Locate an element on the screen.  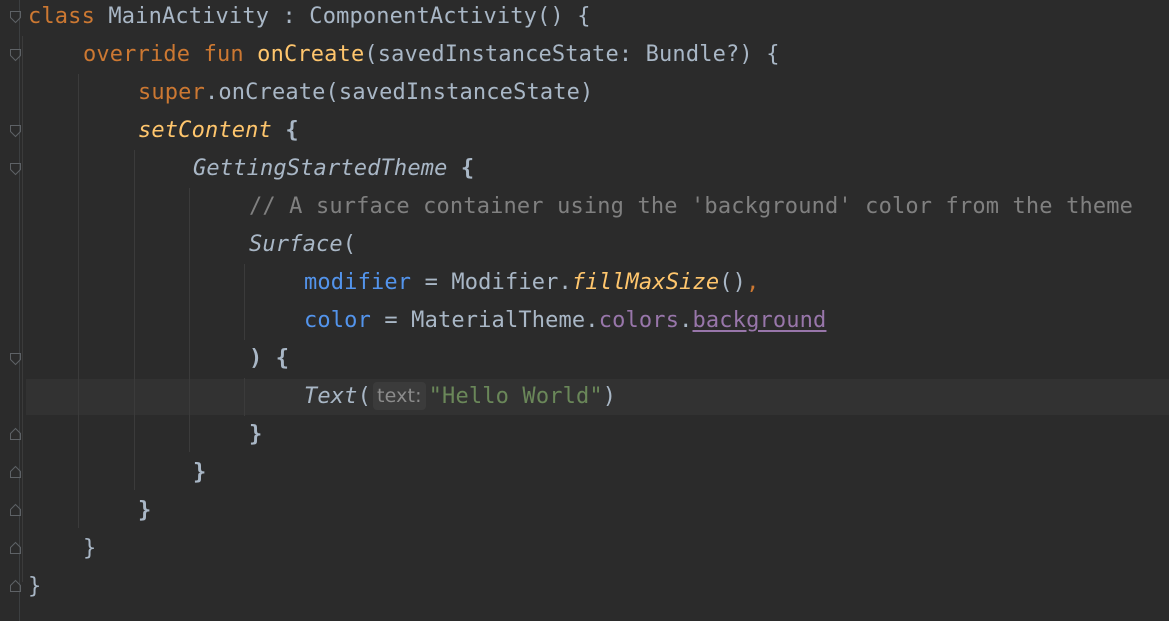
keyword-fun: fun is located at coordinates (223, 54).